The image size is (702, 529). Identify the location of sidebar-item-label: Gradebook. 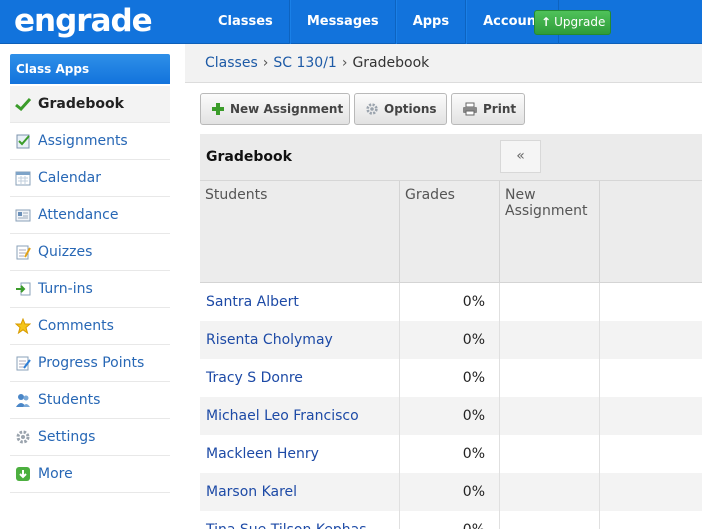
(81, 104).